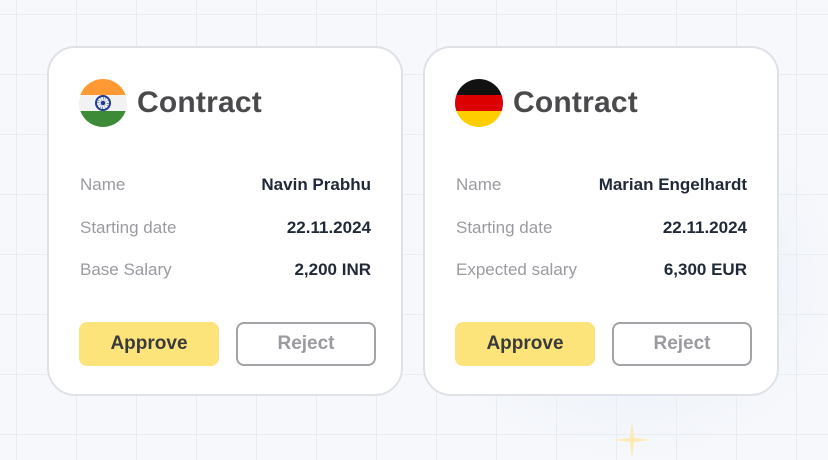  Describe the element at coordinates (316, 185) in the screenshot. I see `detail-value: Navin Prabhu` at that location.